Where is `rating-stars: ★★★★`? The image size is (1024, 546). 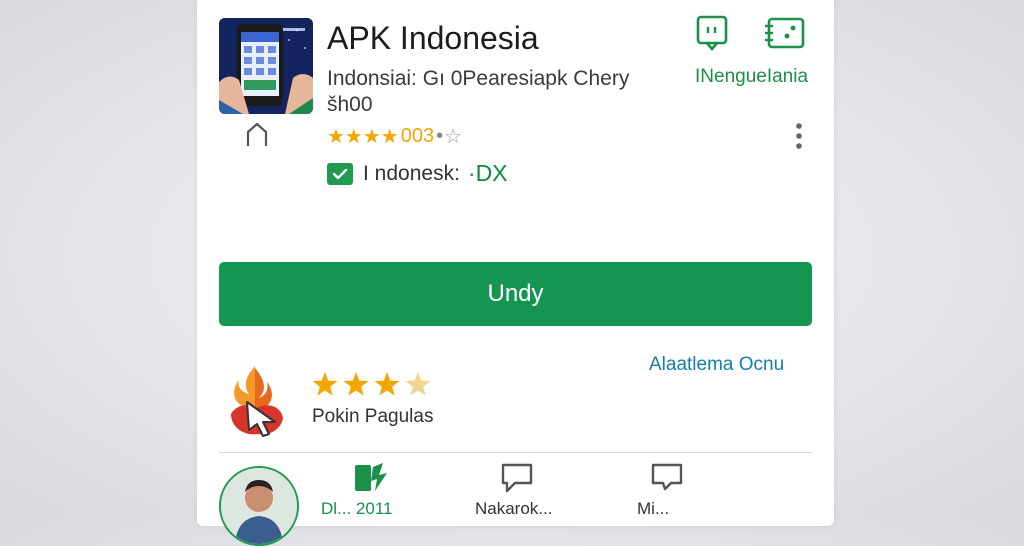
rating-stars: ★★★★ is located at coordinates (363, 136).